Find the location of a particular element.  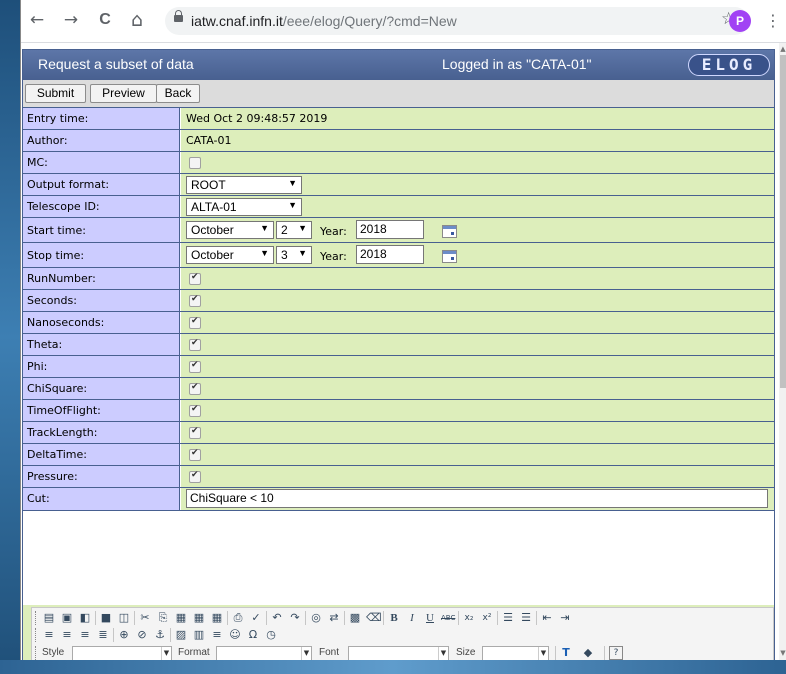

browser-menu-icon: ⋮ is located at coordinates (773, 21).